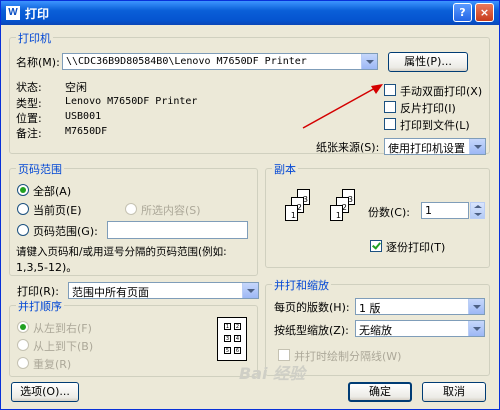 The image size is (500, 410). Describe the element at coordinates (389, 212) in the screenshot. I see `copies-count-label: 份数(C):` at that location.